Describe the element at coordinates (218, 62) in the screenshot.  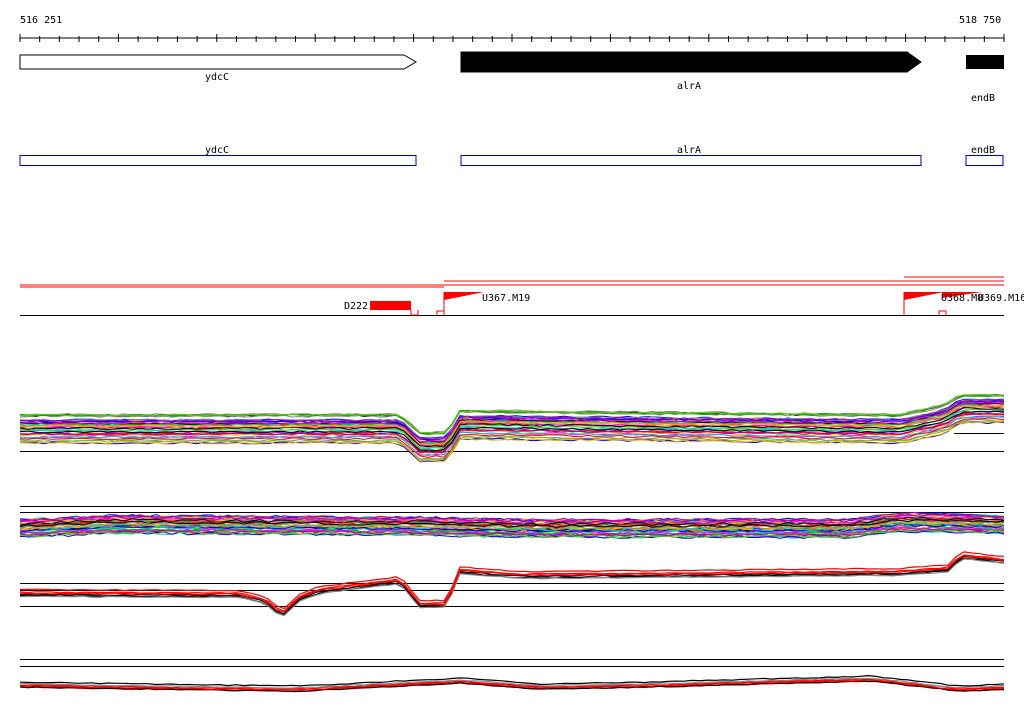
I see `gene-arrow-ydcC` at that location.